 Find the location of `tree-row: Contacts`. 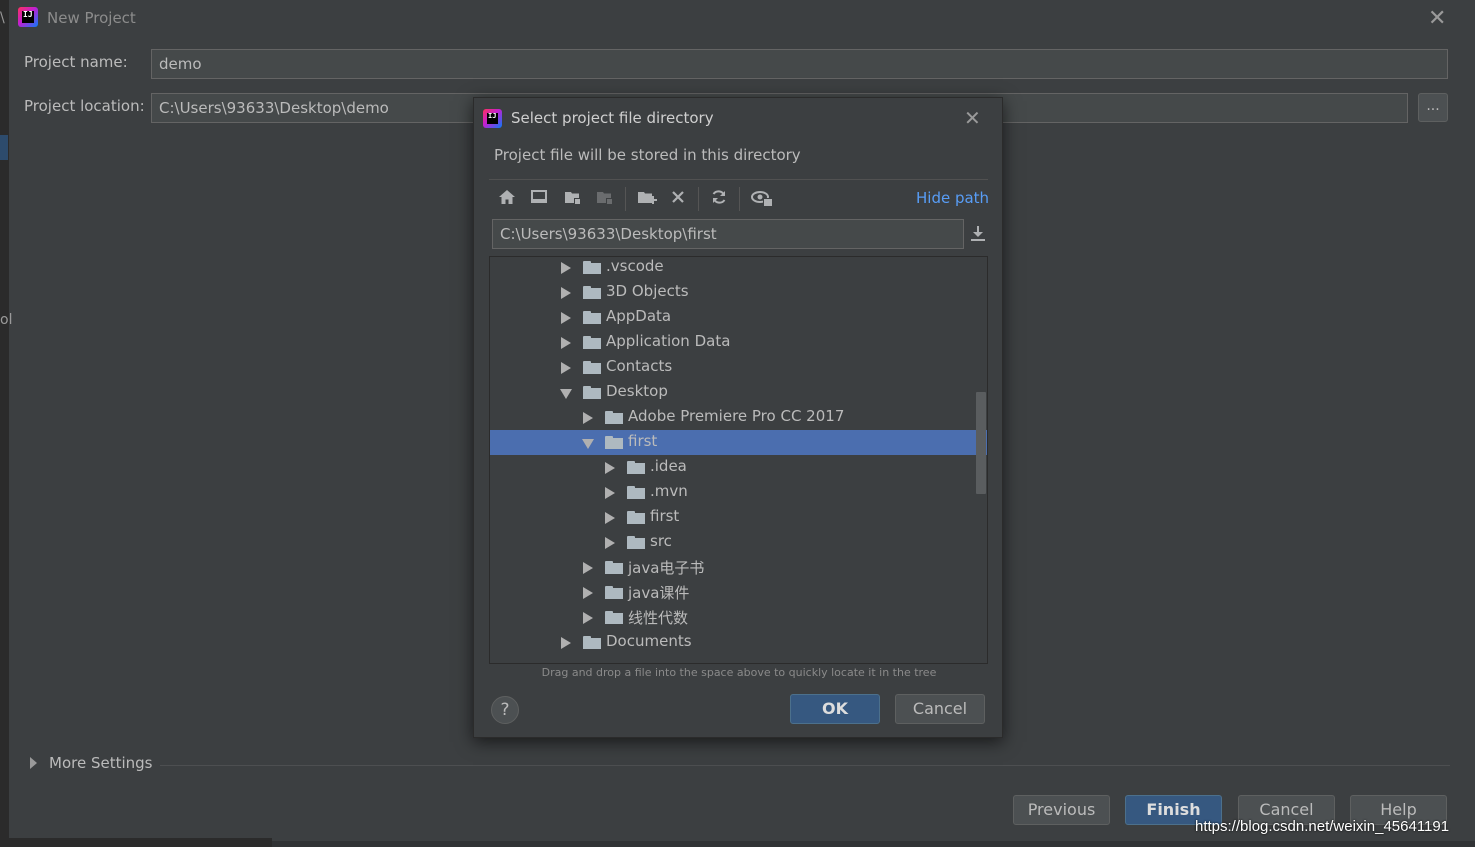

tree-row: Contacts is located at coordinates (738, 367).